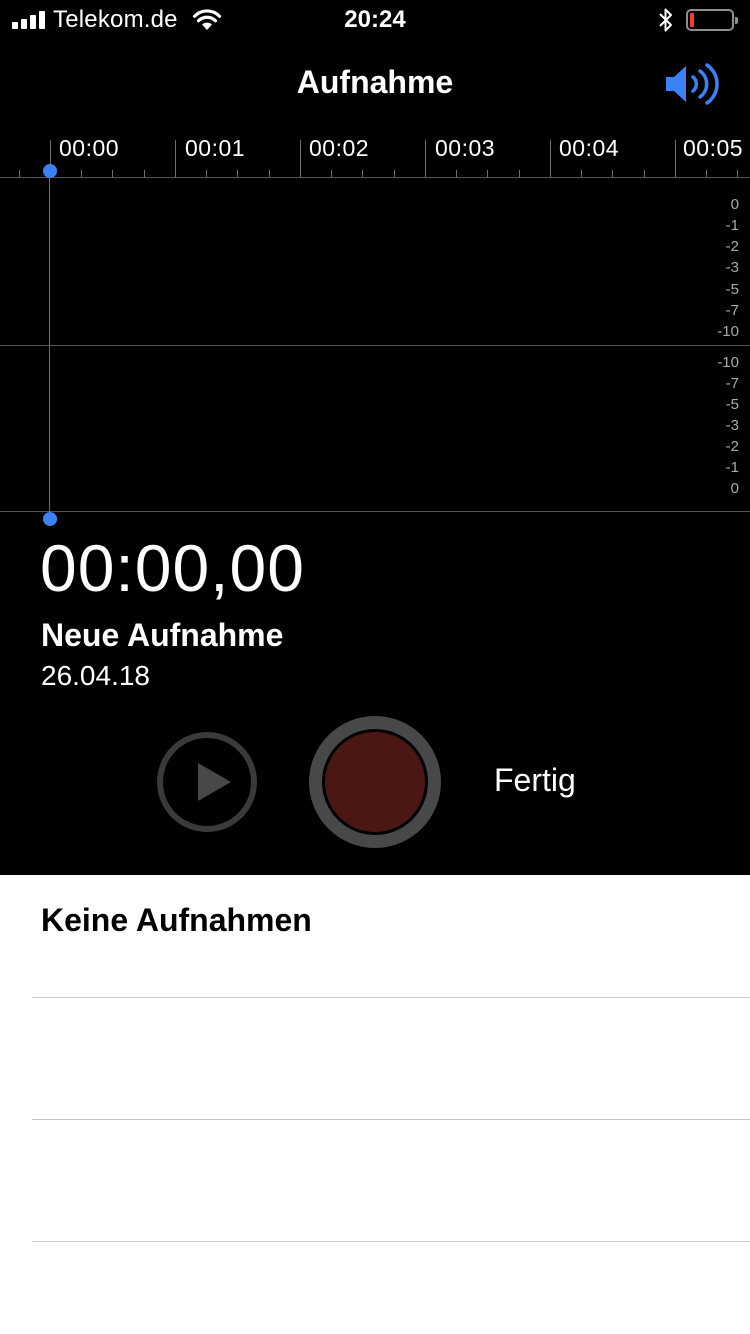 The image size is (750, 1334). What do you see at coordinates (535, 780) in the screenshot?
I see `done-button: Fertig` at bounding box center [535, 780].